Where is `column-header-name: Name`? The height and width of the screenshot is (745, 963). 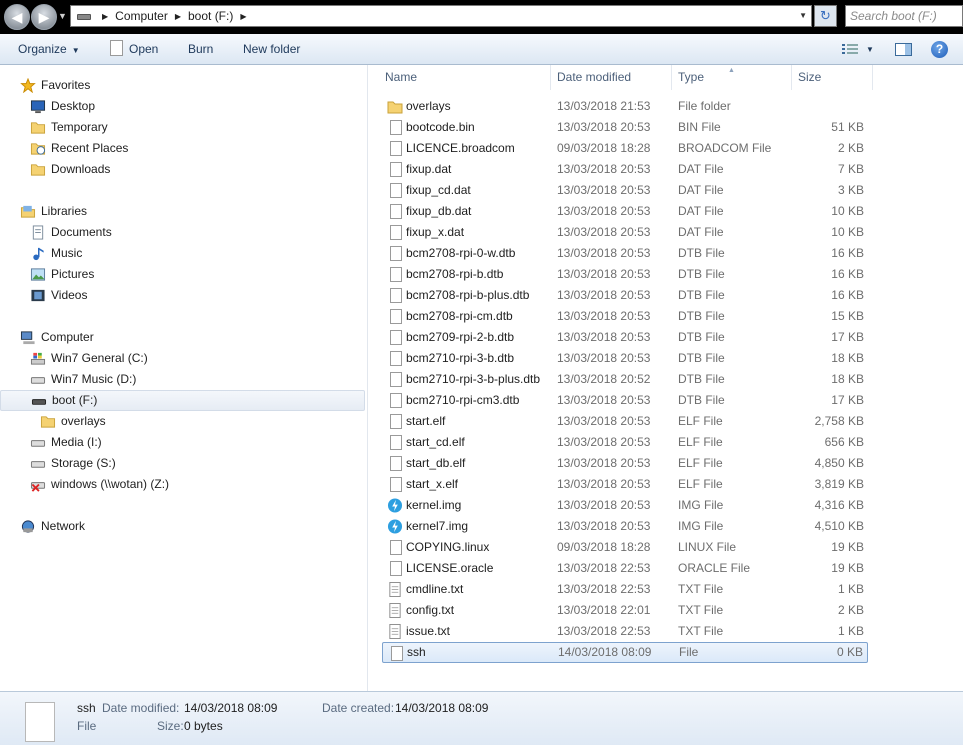 column-header-name: Name is located at coordinates (465, 77).